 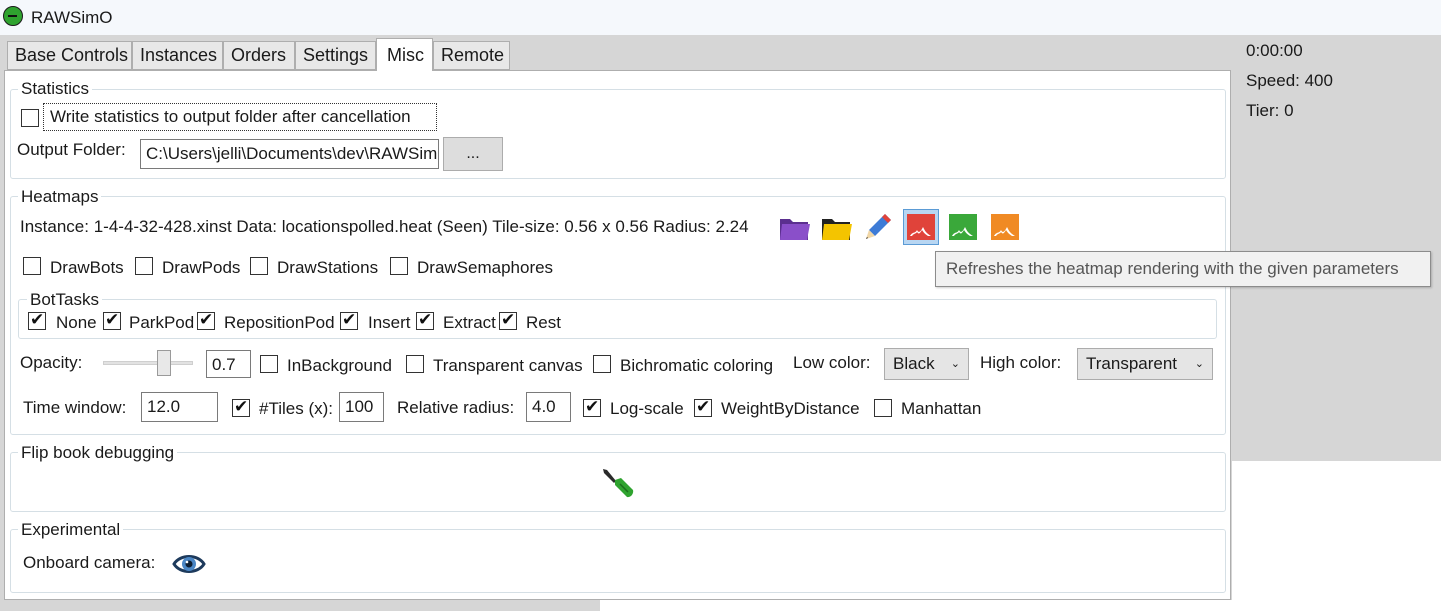 I want to click on high-color-select: Transparent ⌄, so click(x=1145, y=364).